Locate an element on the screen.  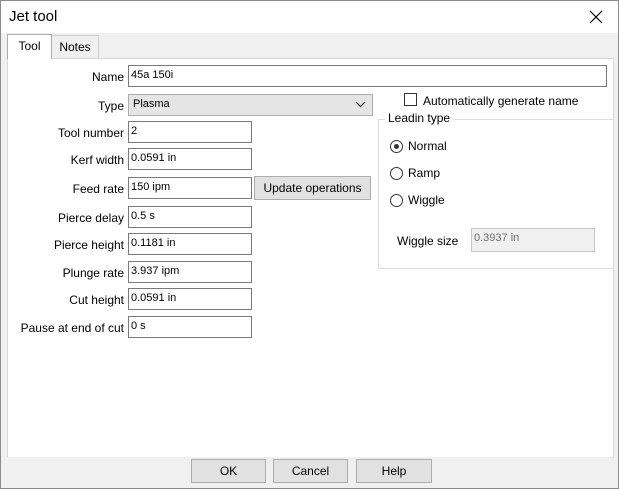
pierce-height-label: Pierce height is located at coordinates (88, 245).